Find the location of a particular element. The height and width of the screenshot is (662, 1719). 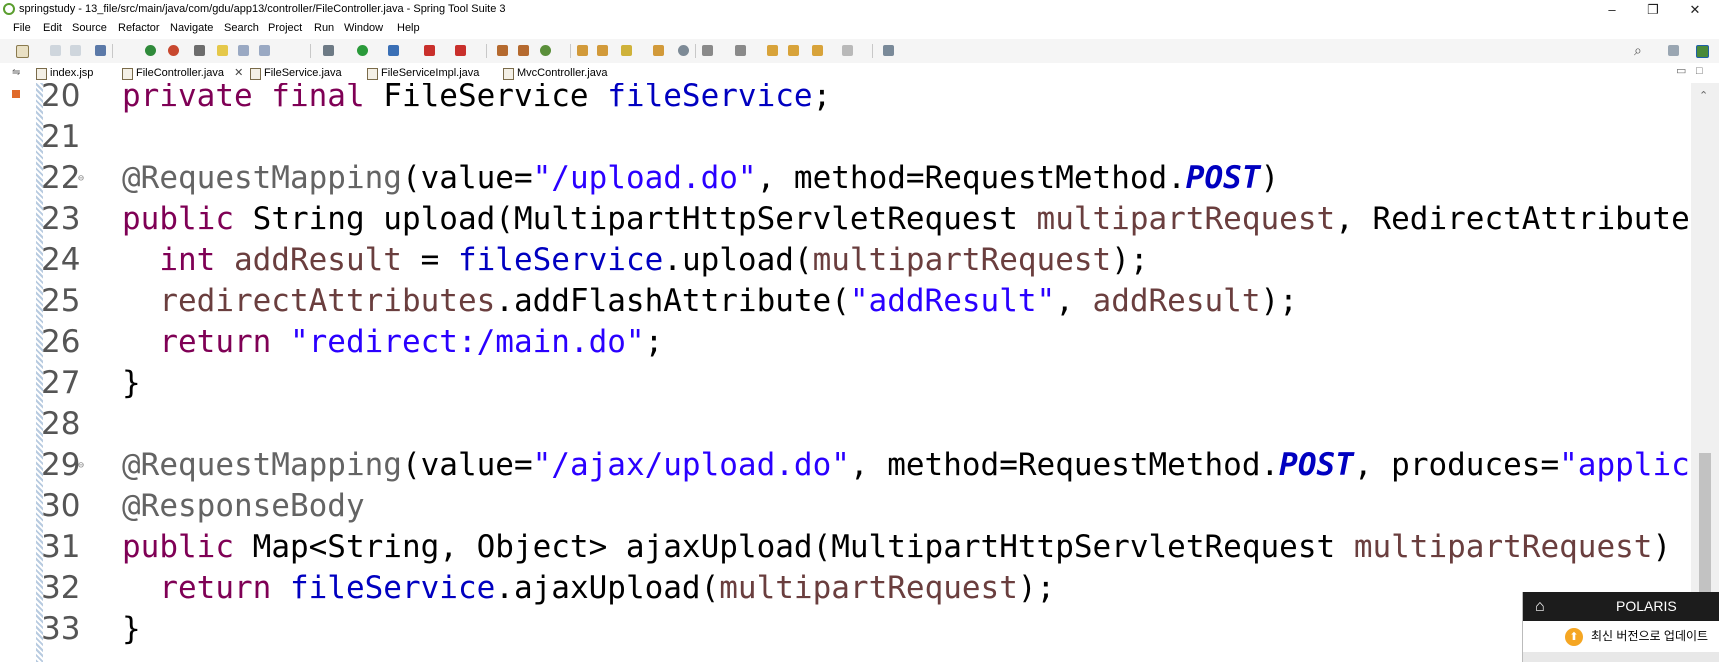

menu-navigate: Navigate is located at coordinates (191, 28).